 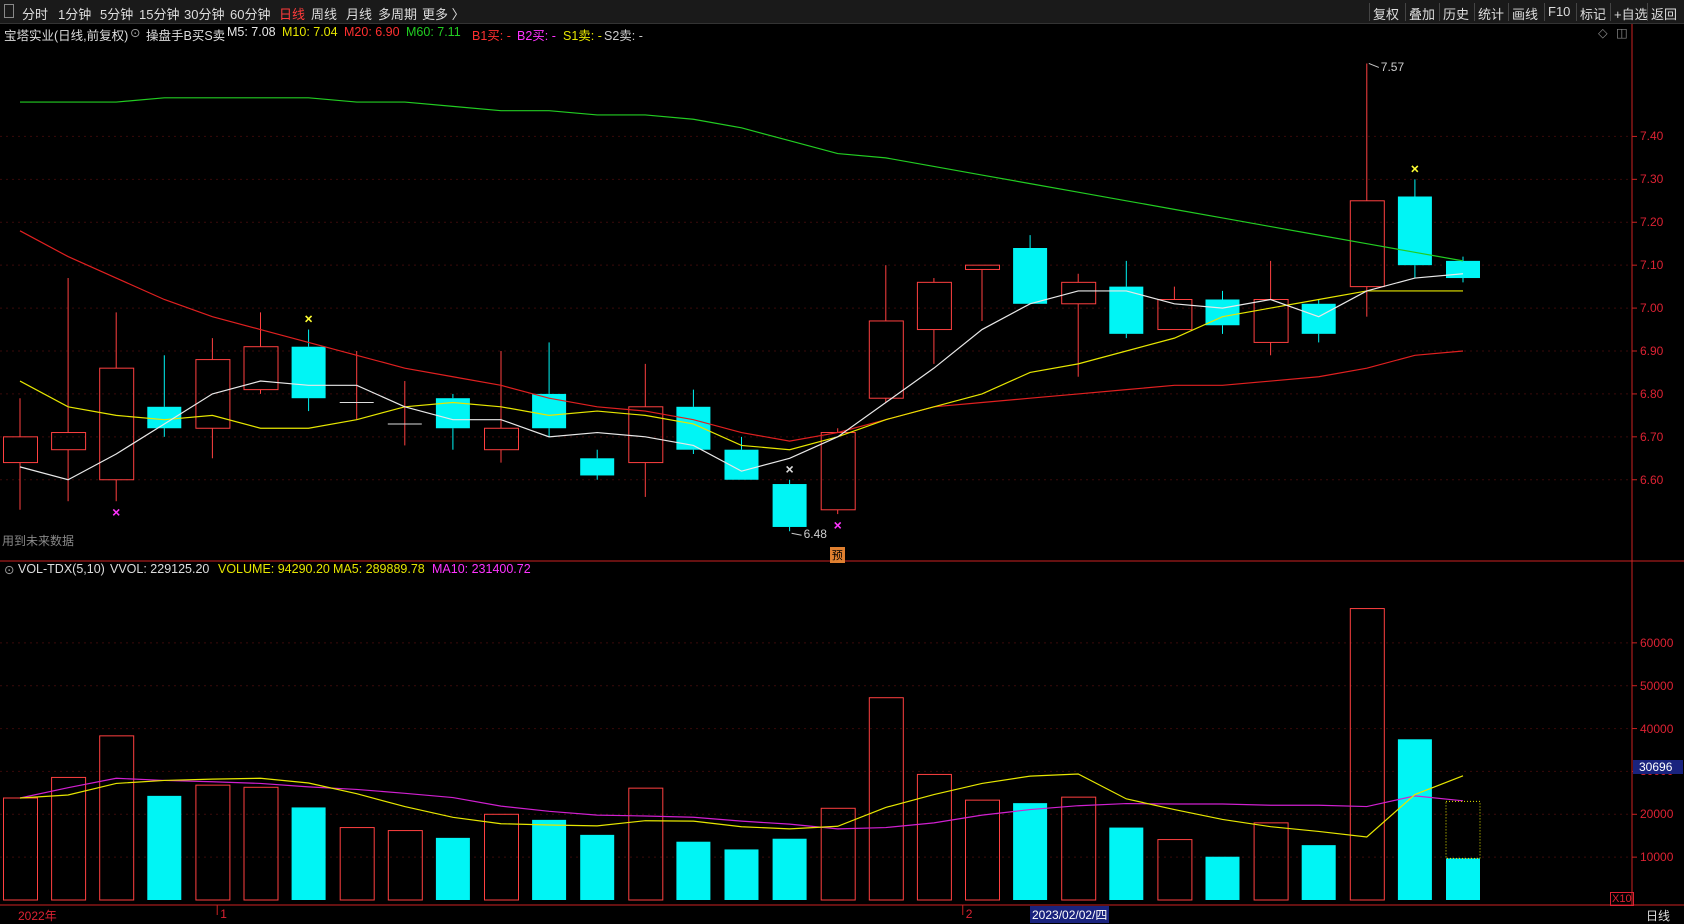 What do you see at coordinates (1657, 857) in the screenshot?
I see `volume-tick-label: 10000` at bounding box center [1657, 857].